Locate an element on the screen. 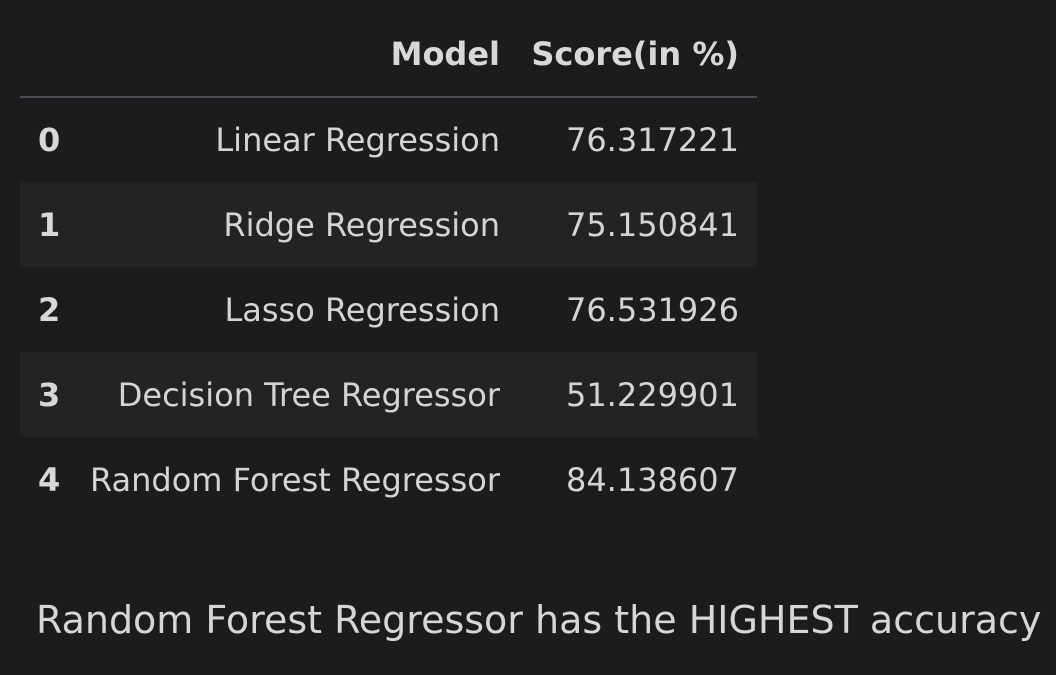 The height and width of the screenshot is (675, 1056). row-index: 4 is located at coordinates (49, 479).